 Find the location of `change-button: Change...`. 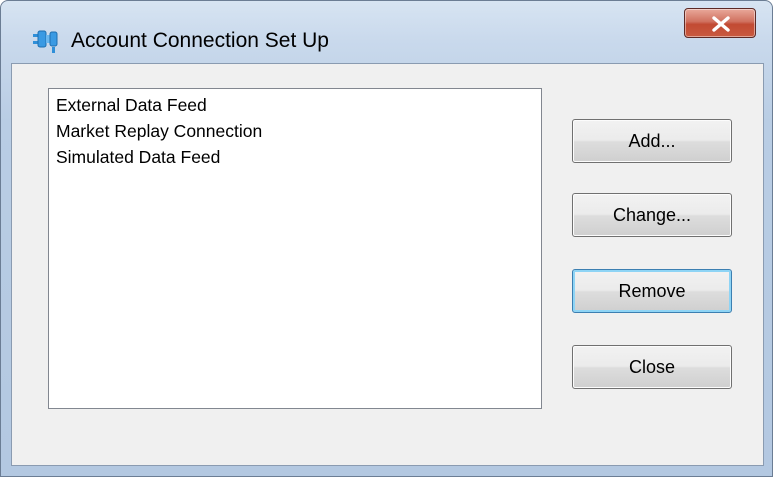

change-button: Change... is located at coordinates (652, 215).